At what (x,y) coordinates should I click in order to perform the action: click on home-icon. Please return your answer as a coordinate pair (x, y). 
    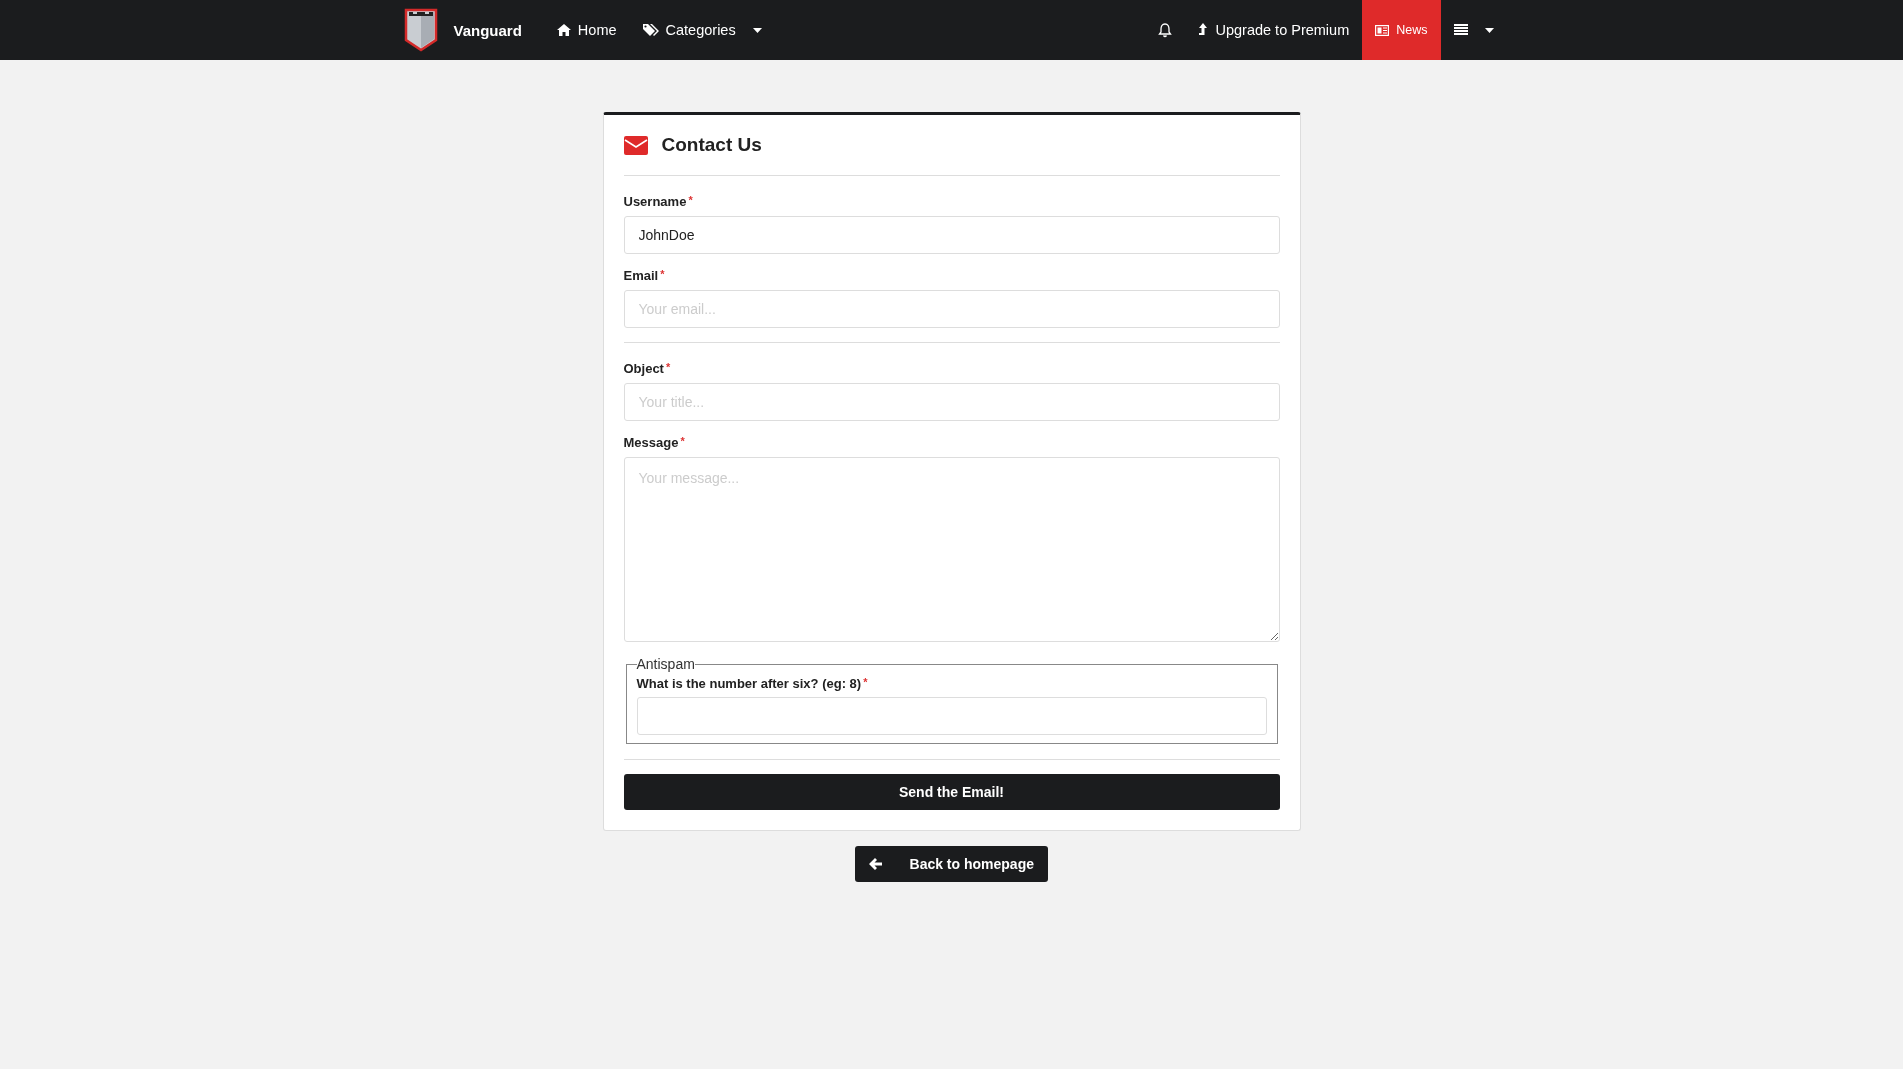
    Looking at the image, I should click on (563, 30).